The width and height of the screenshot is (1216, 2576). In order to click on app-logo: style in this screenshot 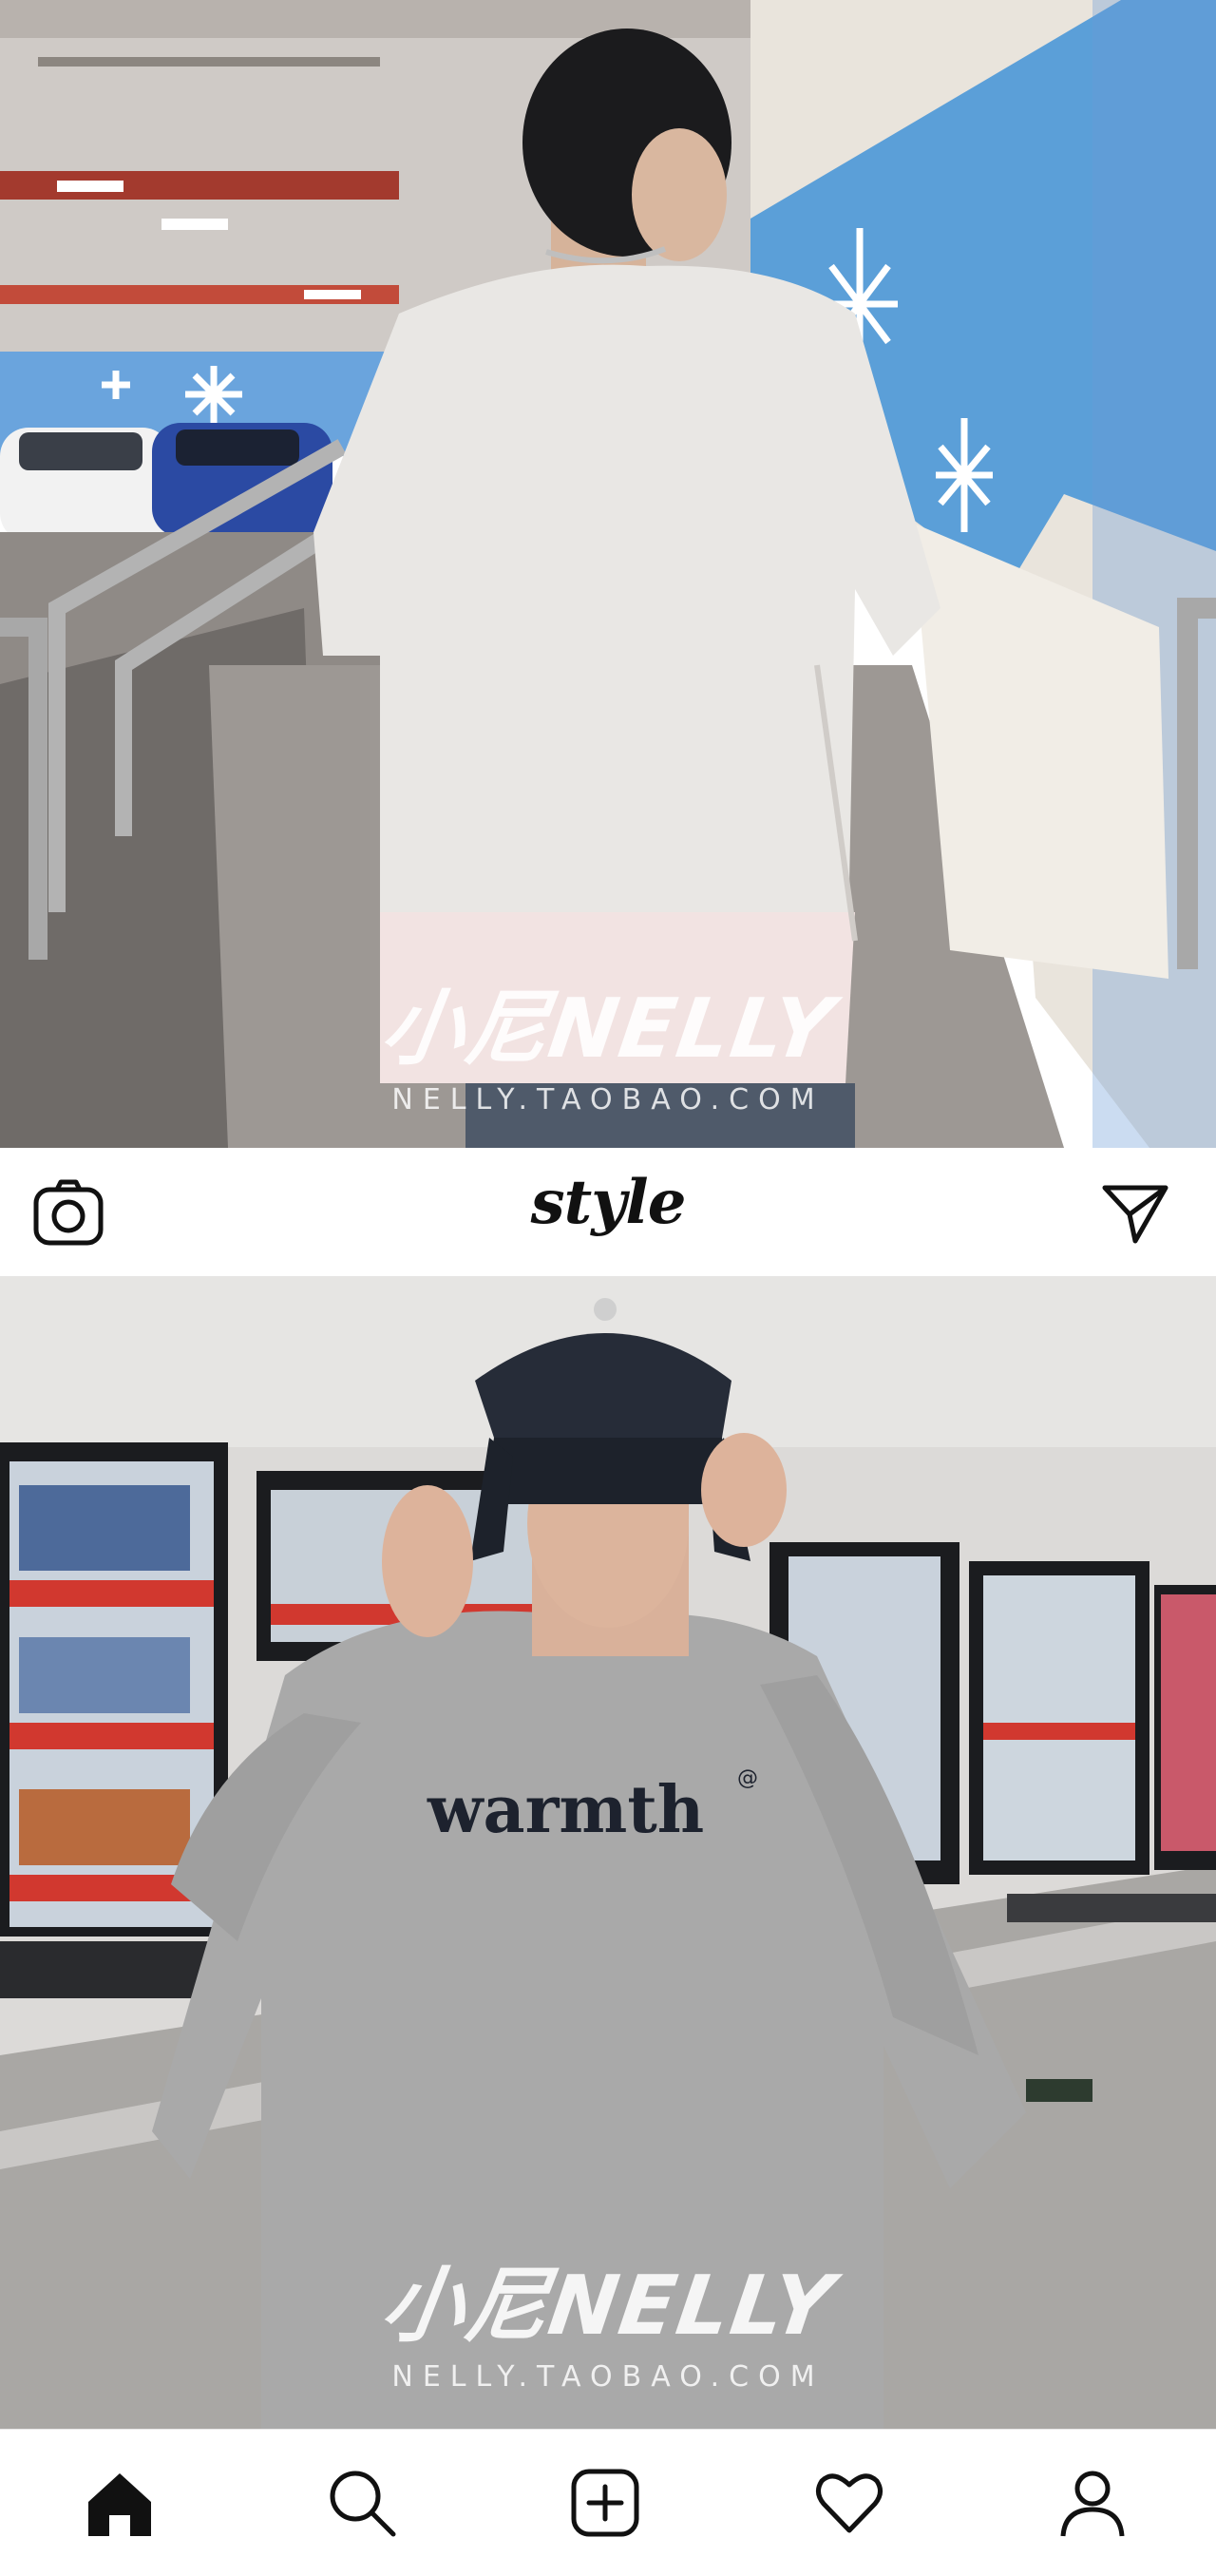, I will do `click(608, 1202)`.